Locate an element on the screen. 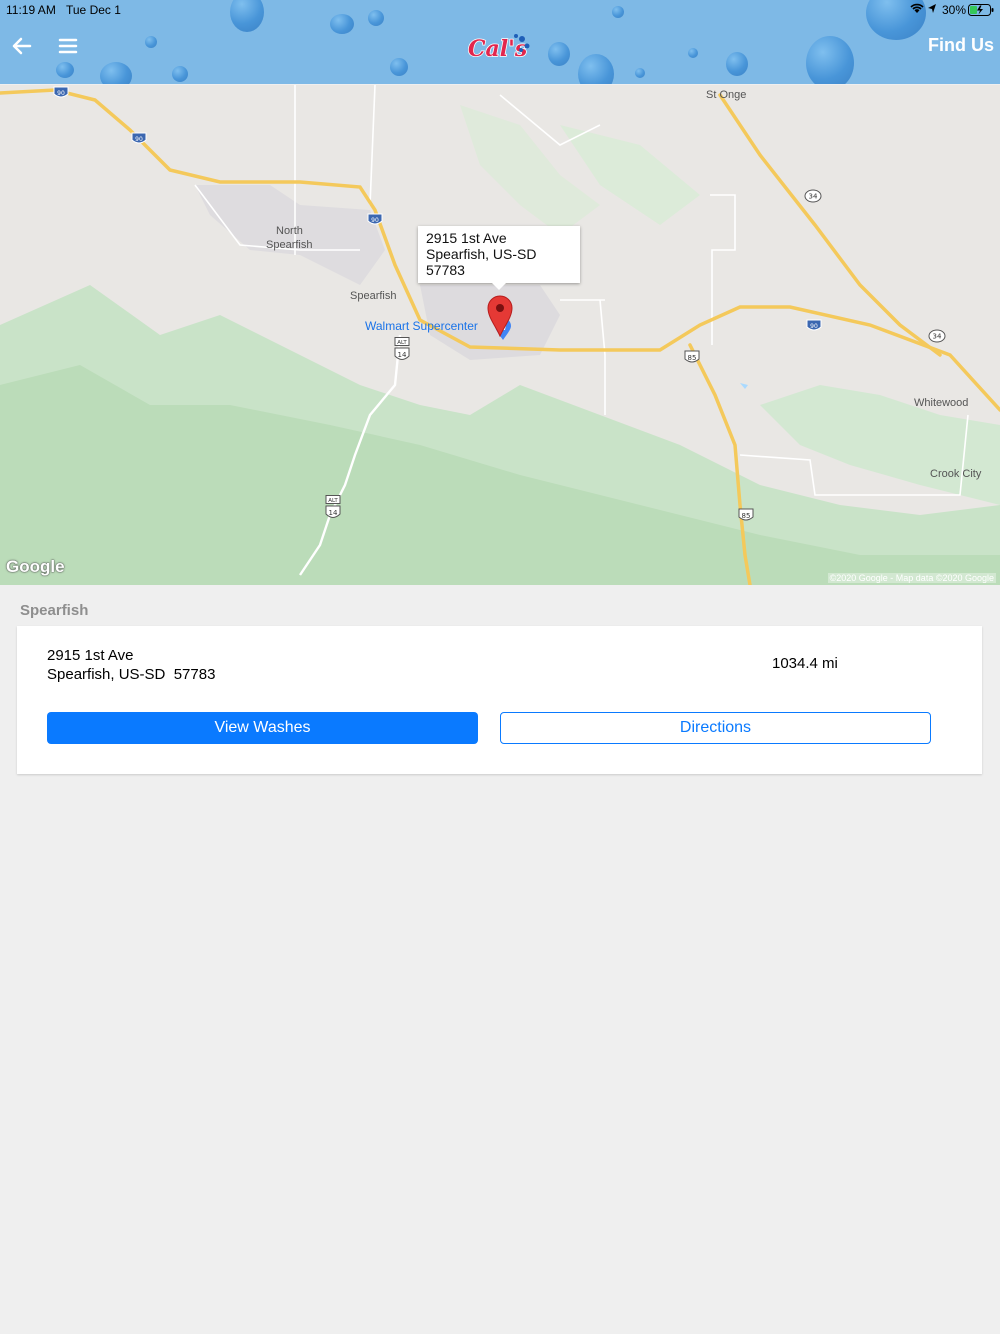 The height and width of the screenshot is (1334, 1000). map-label-st-onge: St Onge is located at coordinates (726, 95).